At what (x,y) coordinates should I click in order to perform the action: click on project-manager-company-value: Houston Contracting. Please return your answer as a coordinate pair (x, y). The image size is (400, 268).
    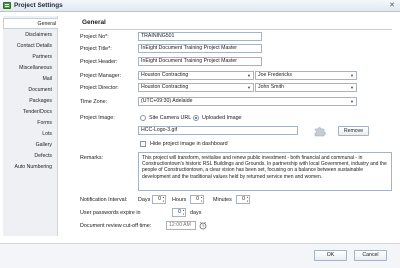
    Looking at the image, I should click on (165, 75).